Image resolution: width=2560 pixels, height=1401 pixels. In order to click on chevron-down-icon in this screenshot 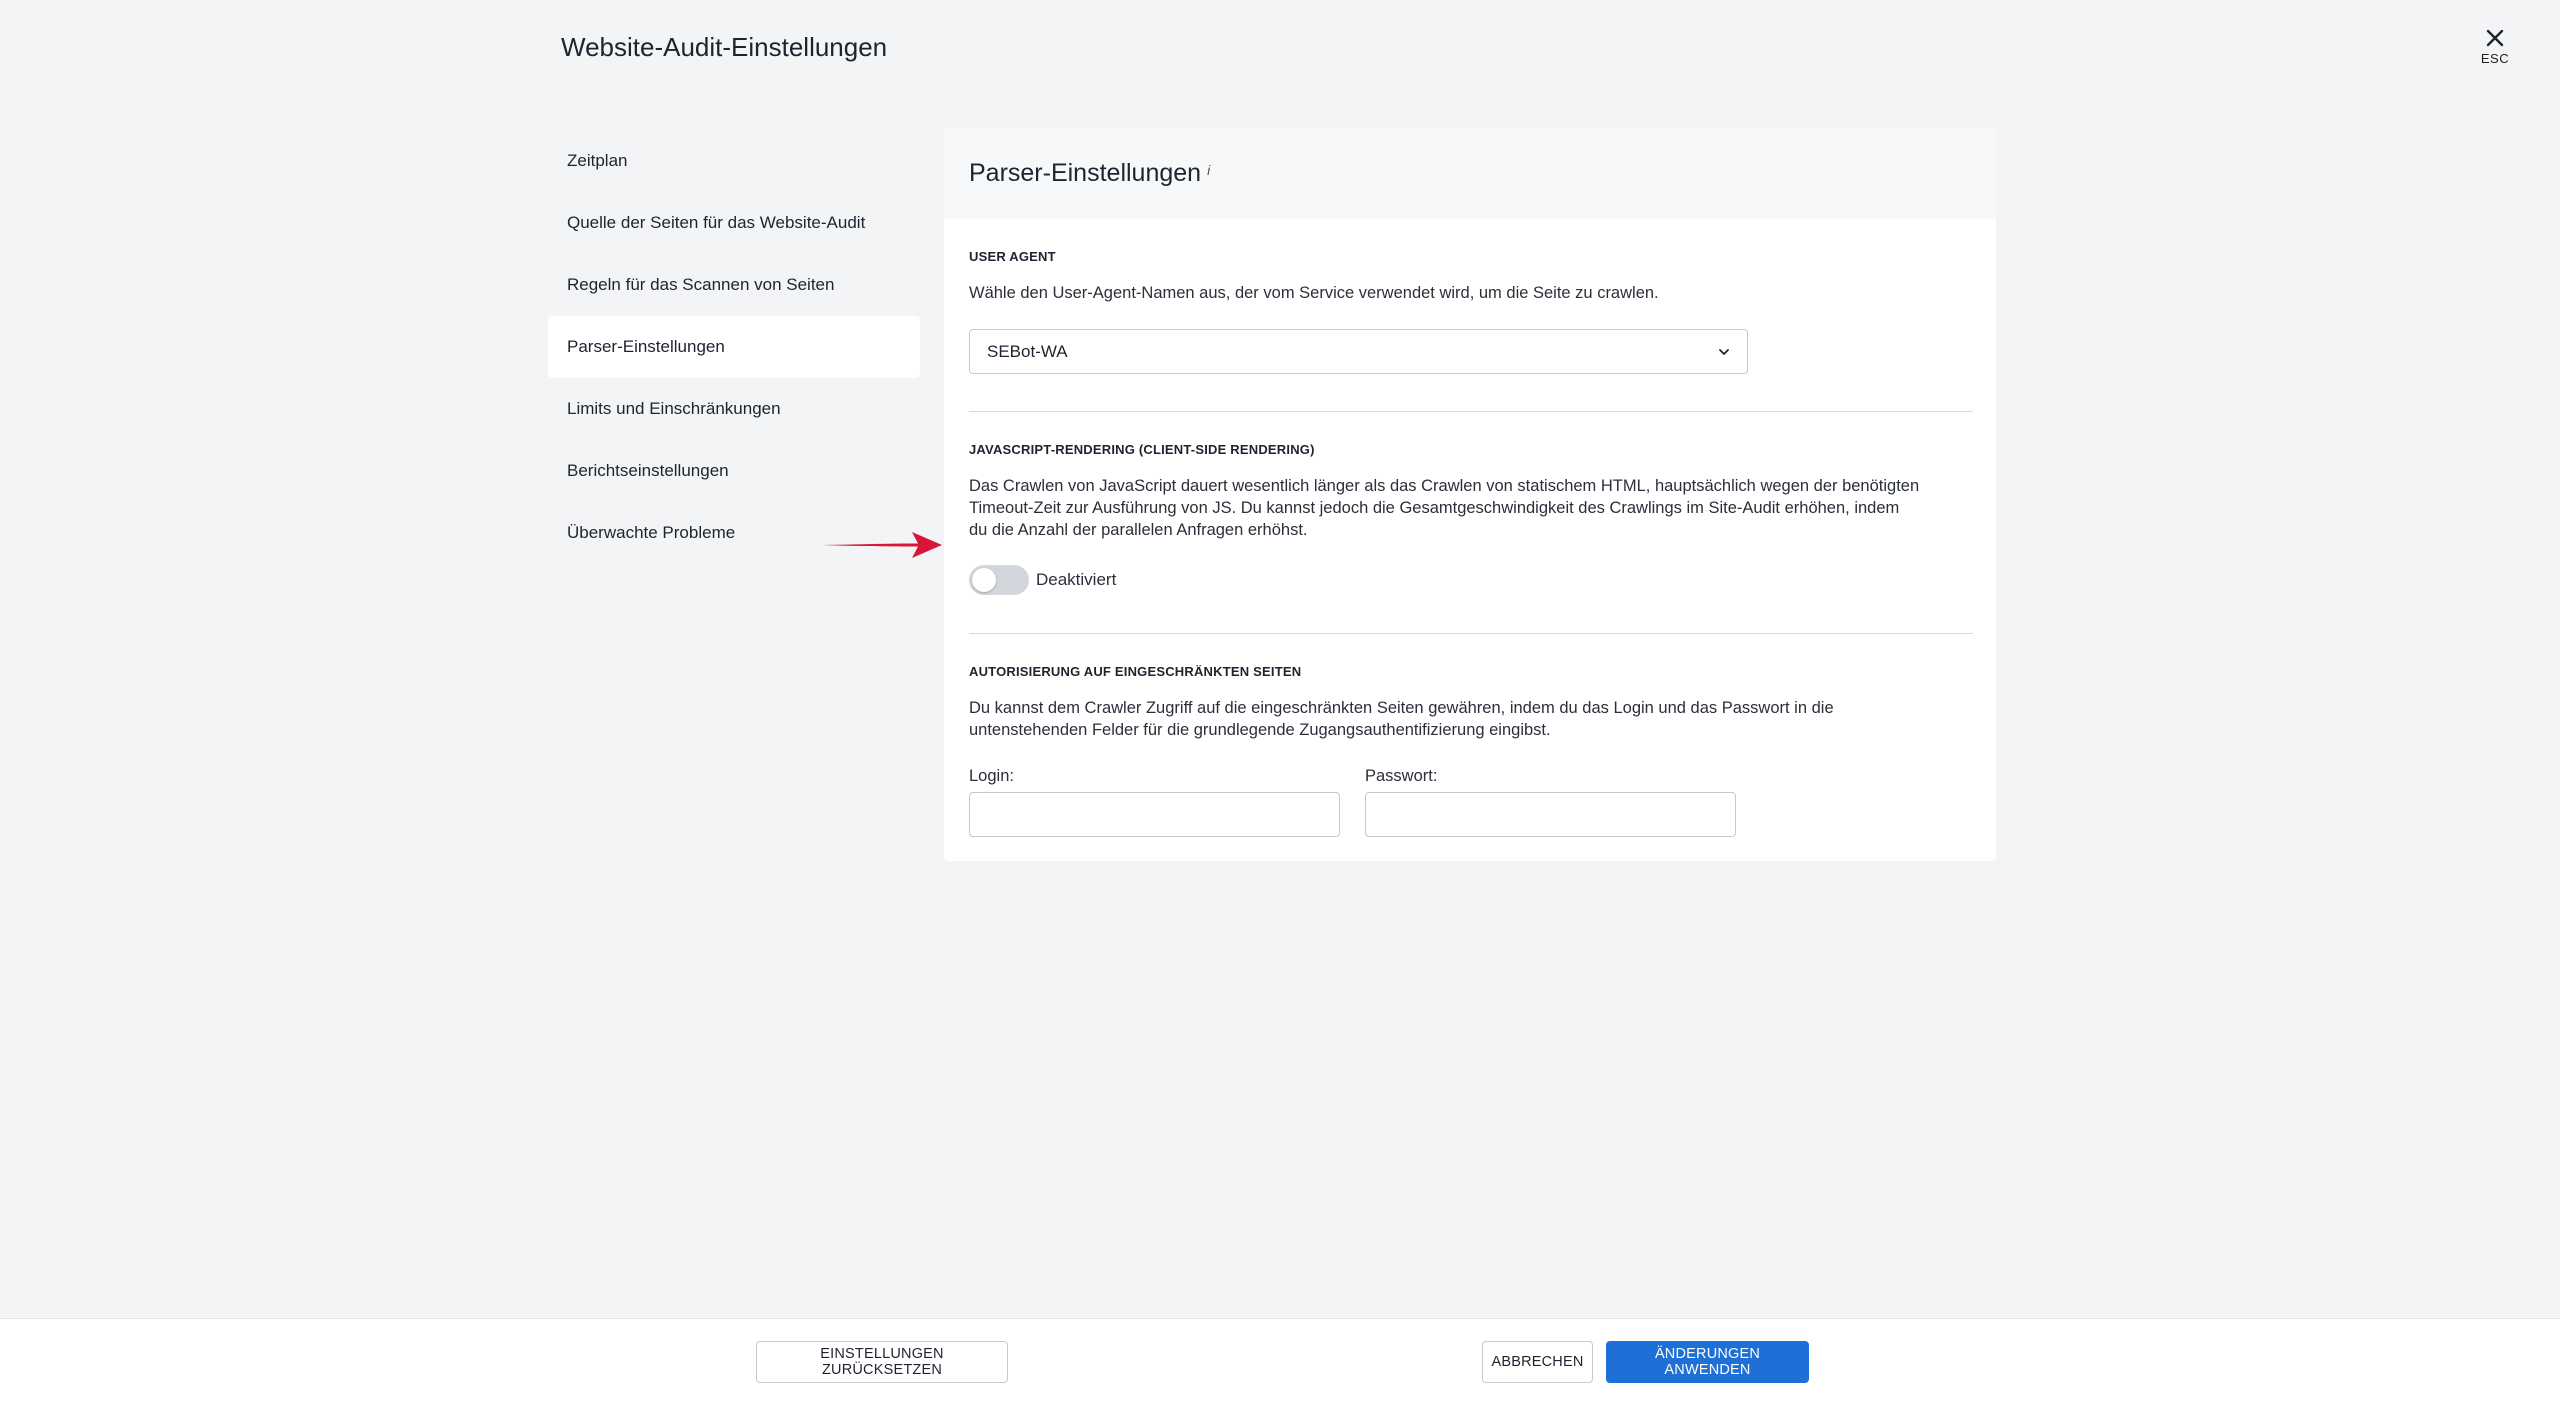, I will do `click(1724, 352)`.